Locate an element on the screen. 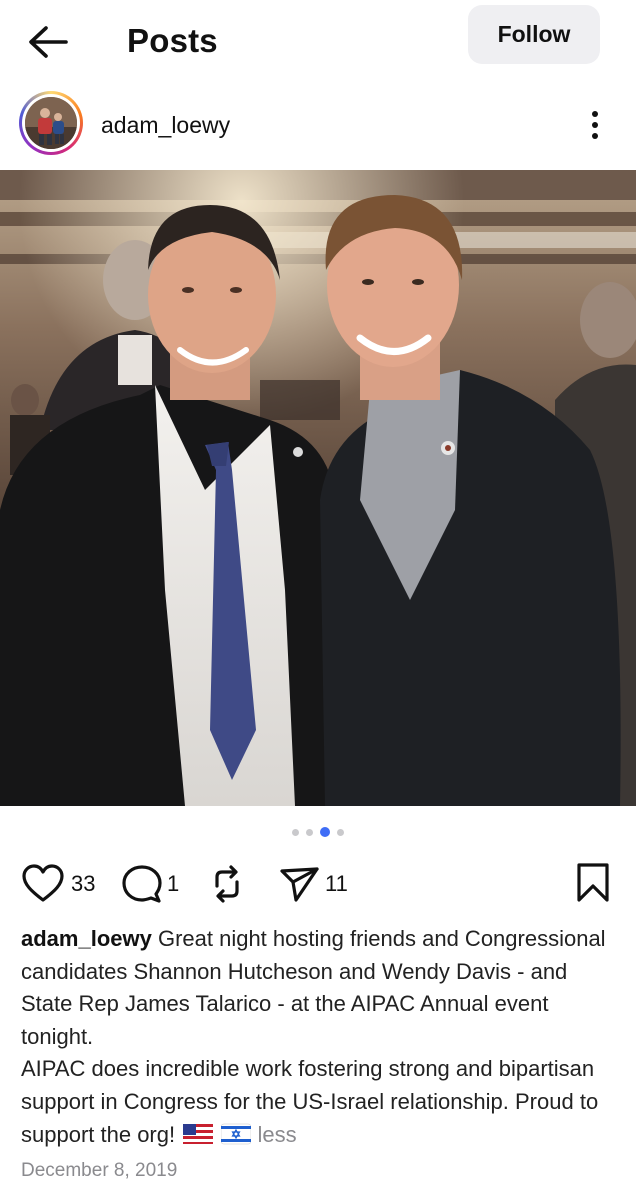 Image resolution: width=636 pixels, height=1200 pixels. avatar-photo is located at coordinates (51, 123).